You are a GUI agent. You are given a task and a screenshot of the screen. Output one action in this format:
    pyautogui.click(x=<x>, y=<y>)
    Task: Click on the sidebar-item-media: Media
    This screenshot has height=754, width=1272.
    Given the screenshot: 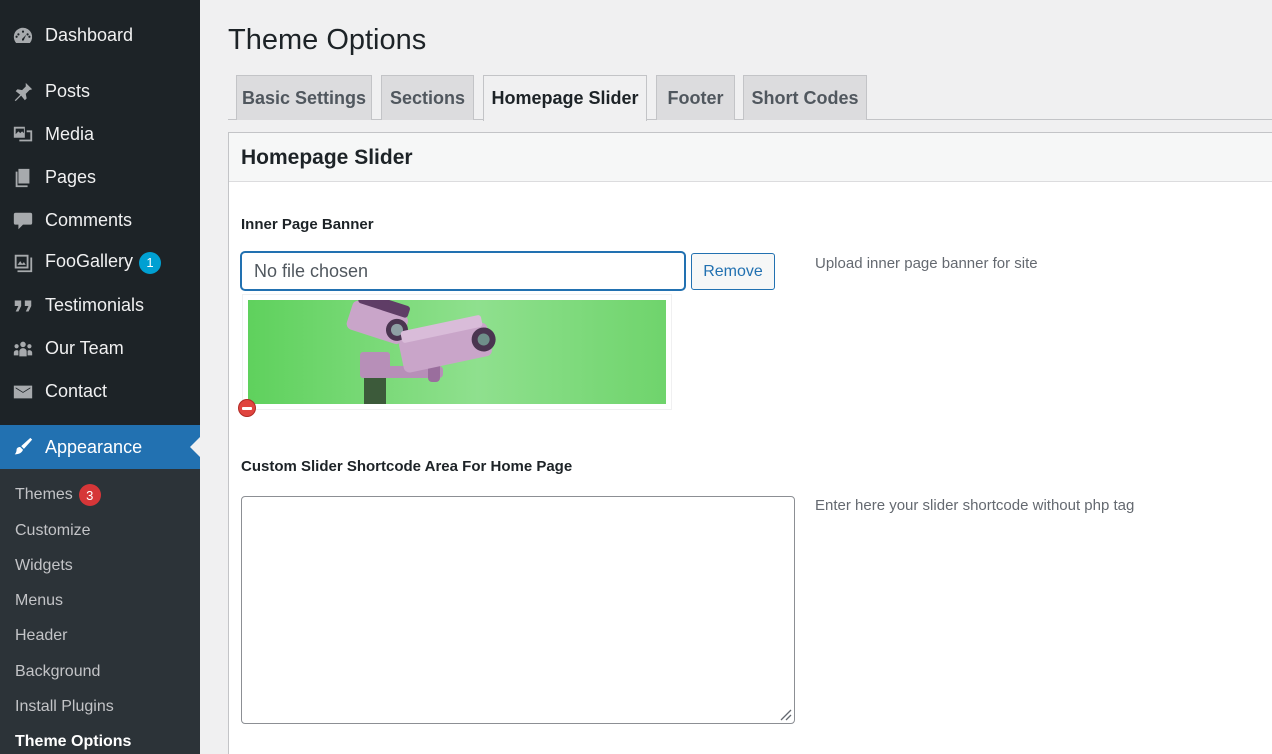 What is the action you would take?
    pyautogui.click(x=100, y=134)
    